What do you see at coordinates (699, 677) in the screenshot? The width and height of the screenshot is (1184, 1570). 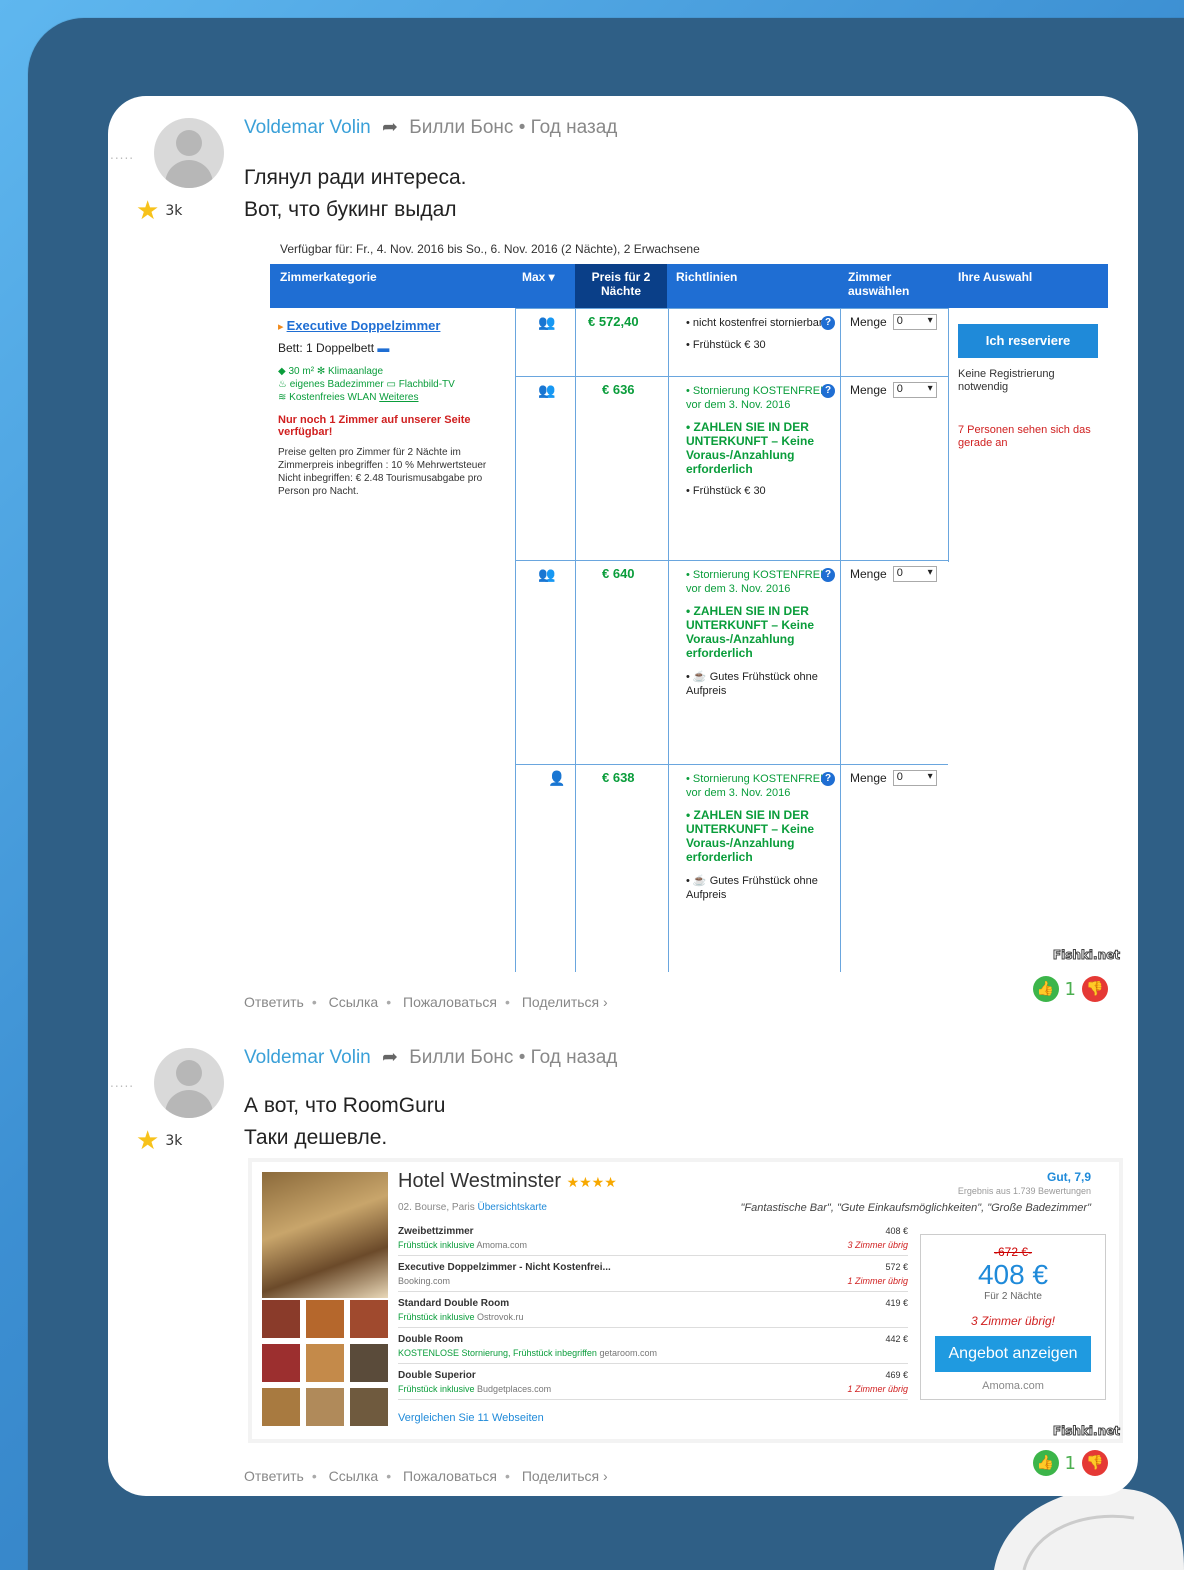 I see `coffee-icon: ☕` at bounding box center [699, 677].